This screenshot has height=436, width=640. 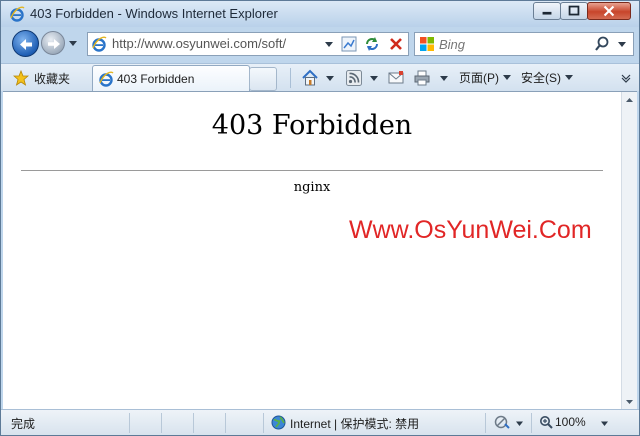 I want to click on page-ie-icon, so click(x=99, y=44).